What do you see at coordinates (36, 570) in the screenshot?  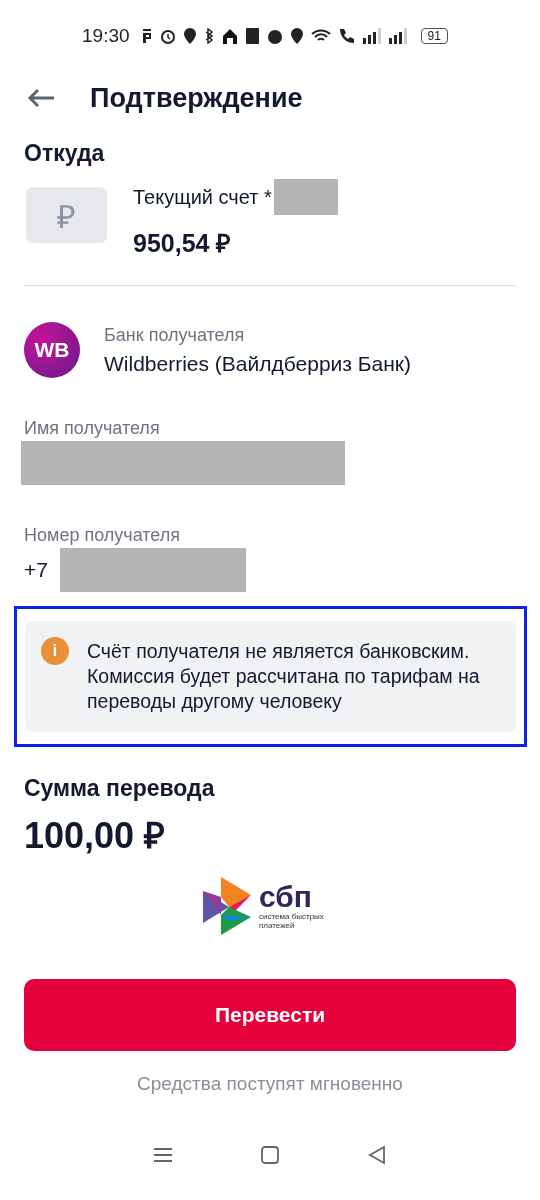 I see `phone-prefix: +7` at bounding box center [36, 570].